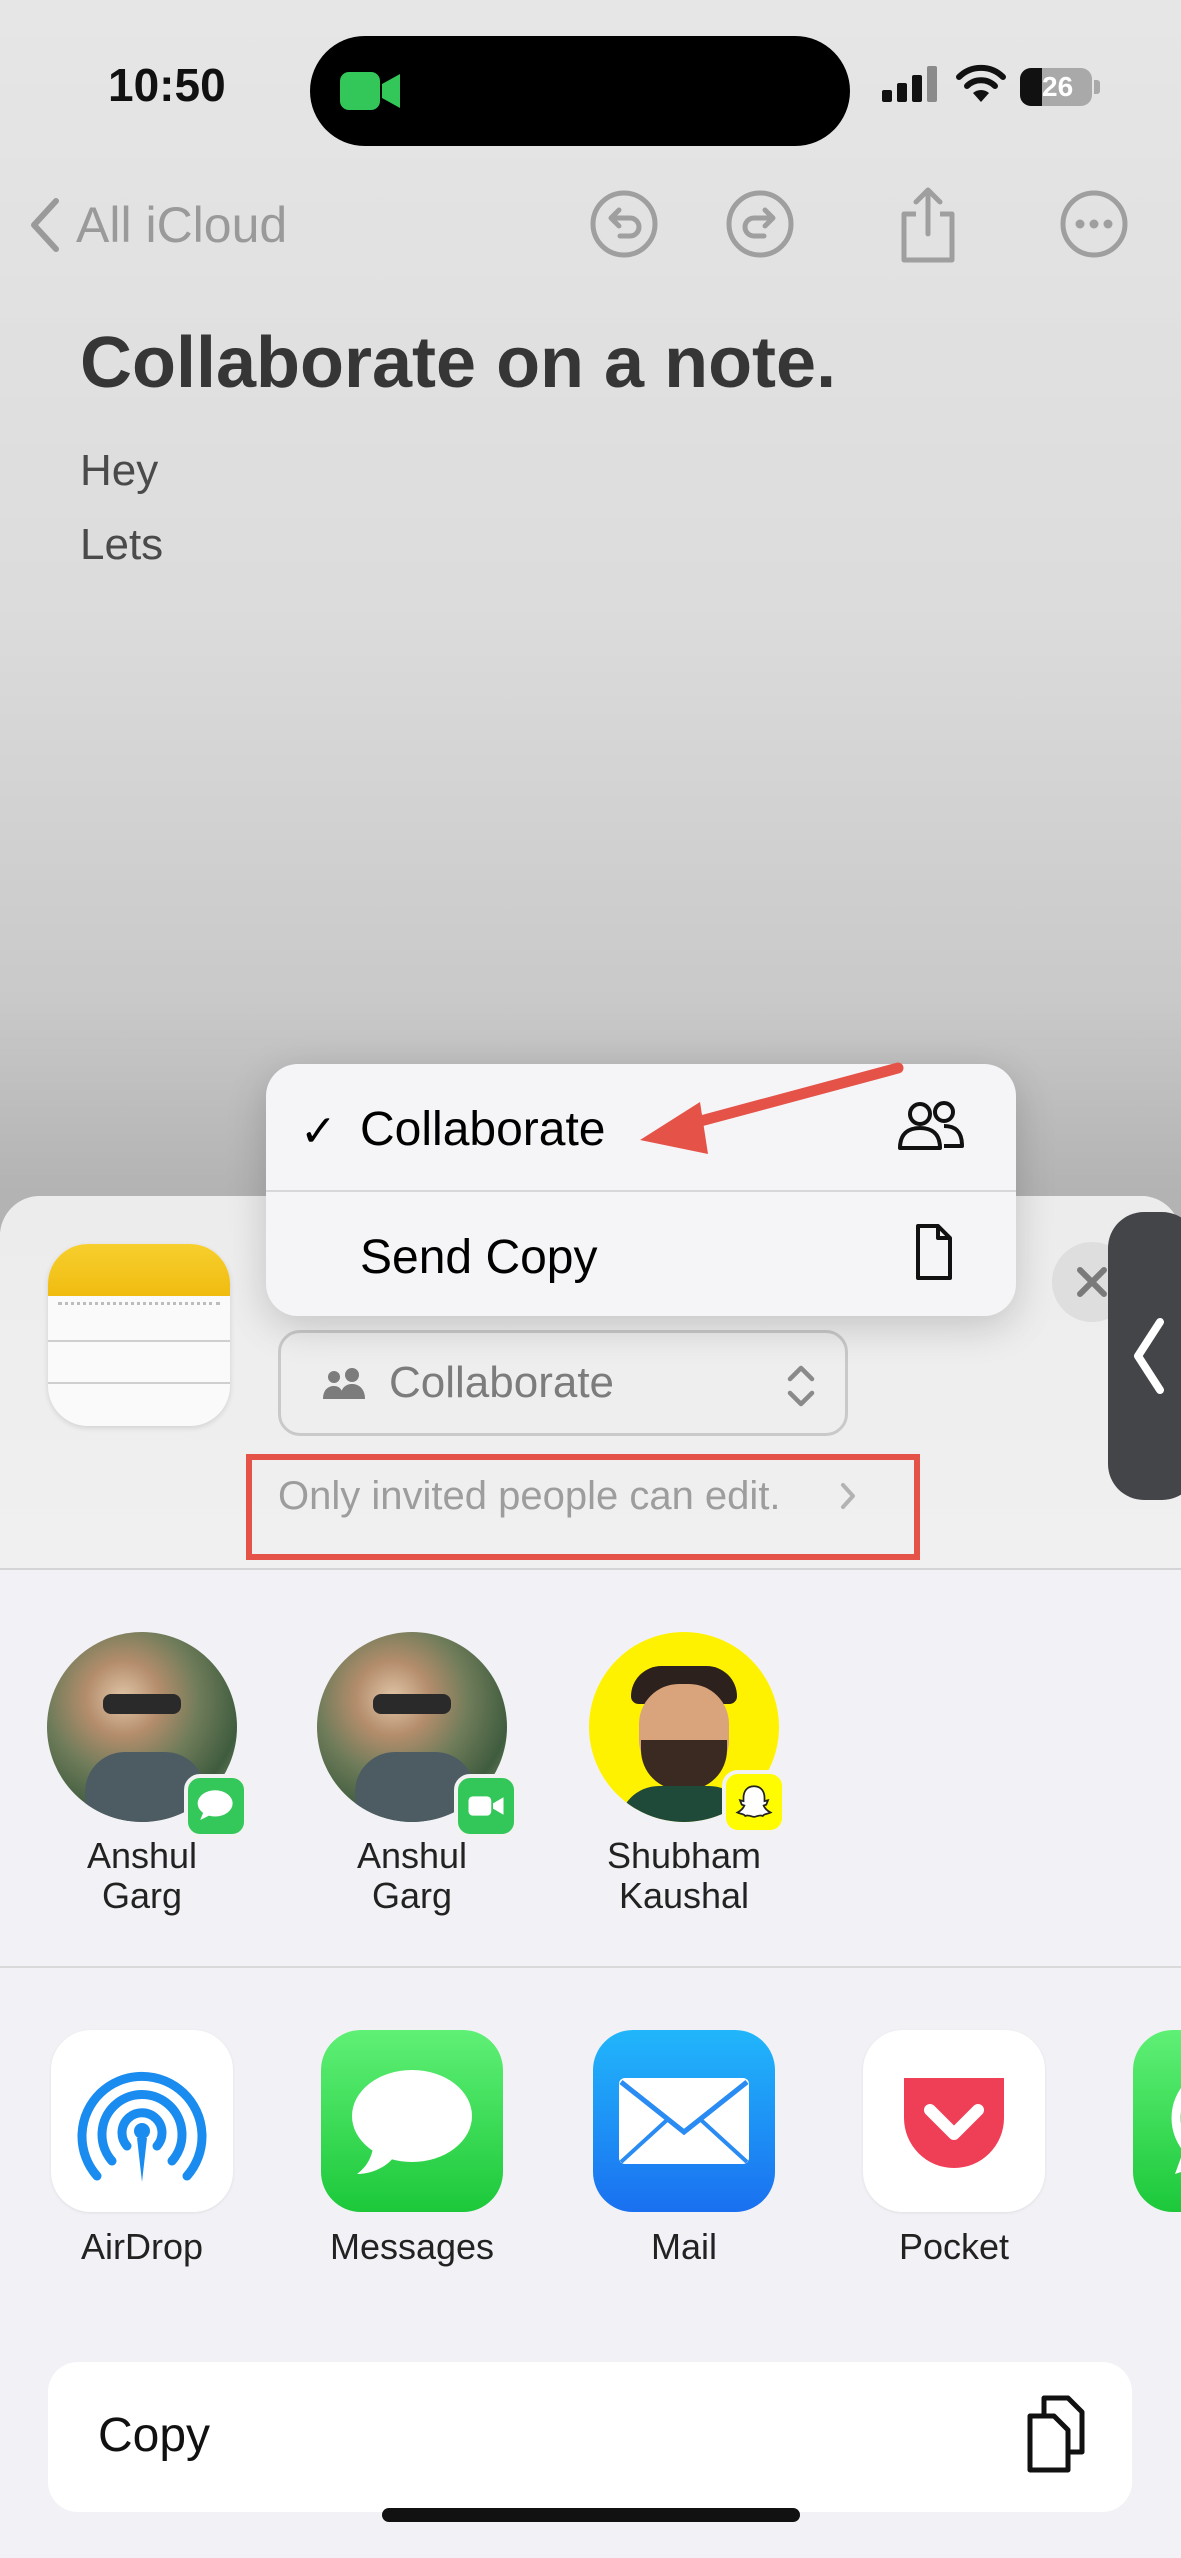  I want to click on facetime-video-icon, so click(370, 91).